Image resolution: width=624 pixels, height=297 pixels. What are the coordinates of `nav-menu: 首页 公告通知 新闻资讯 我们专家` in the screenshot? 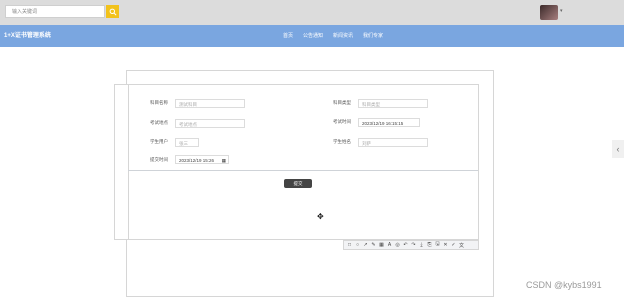 It's located at (333, 35).